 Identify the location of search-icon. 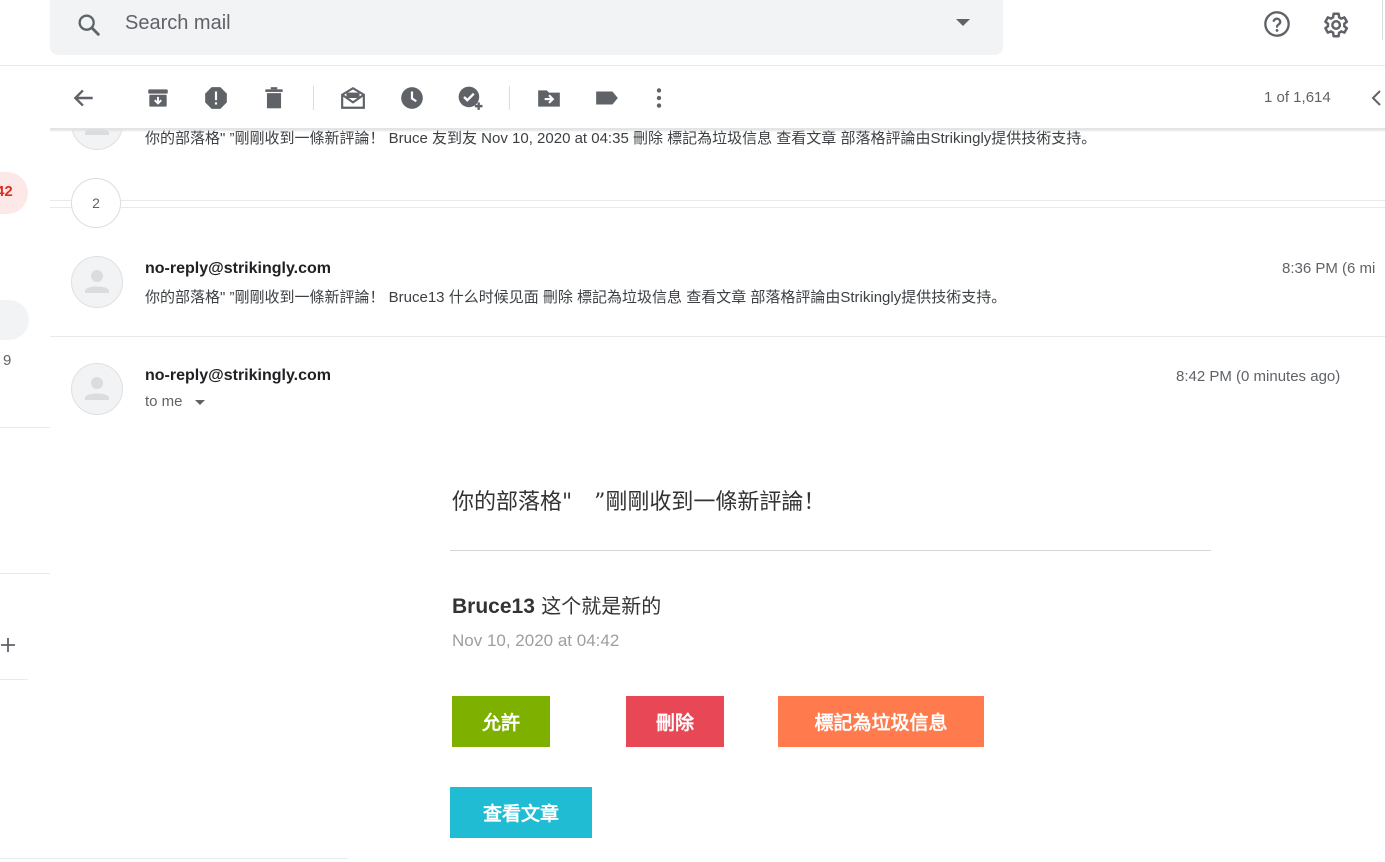
(89, 25).